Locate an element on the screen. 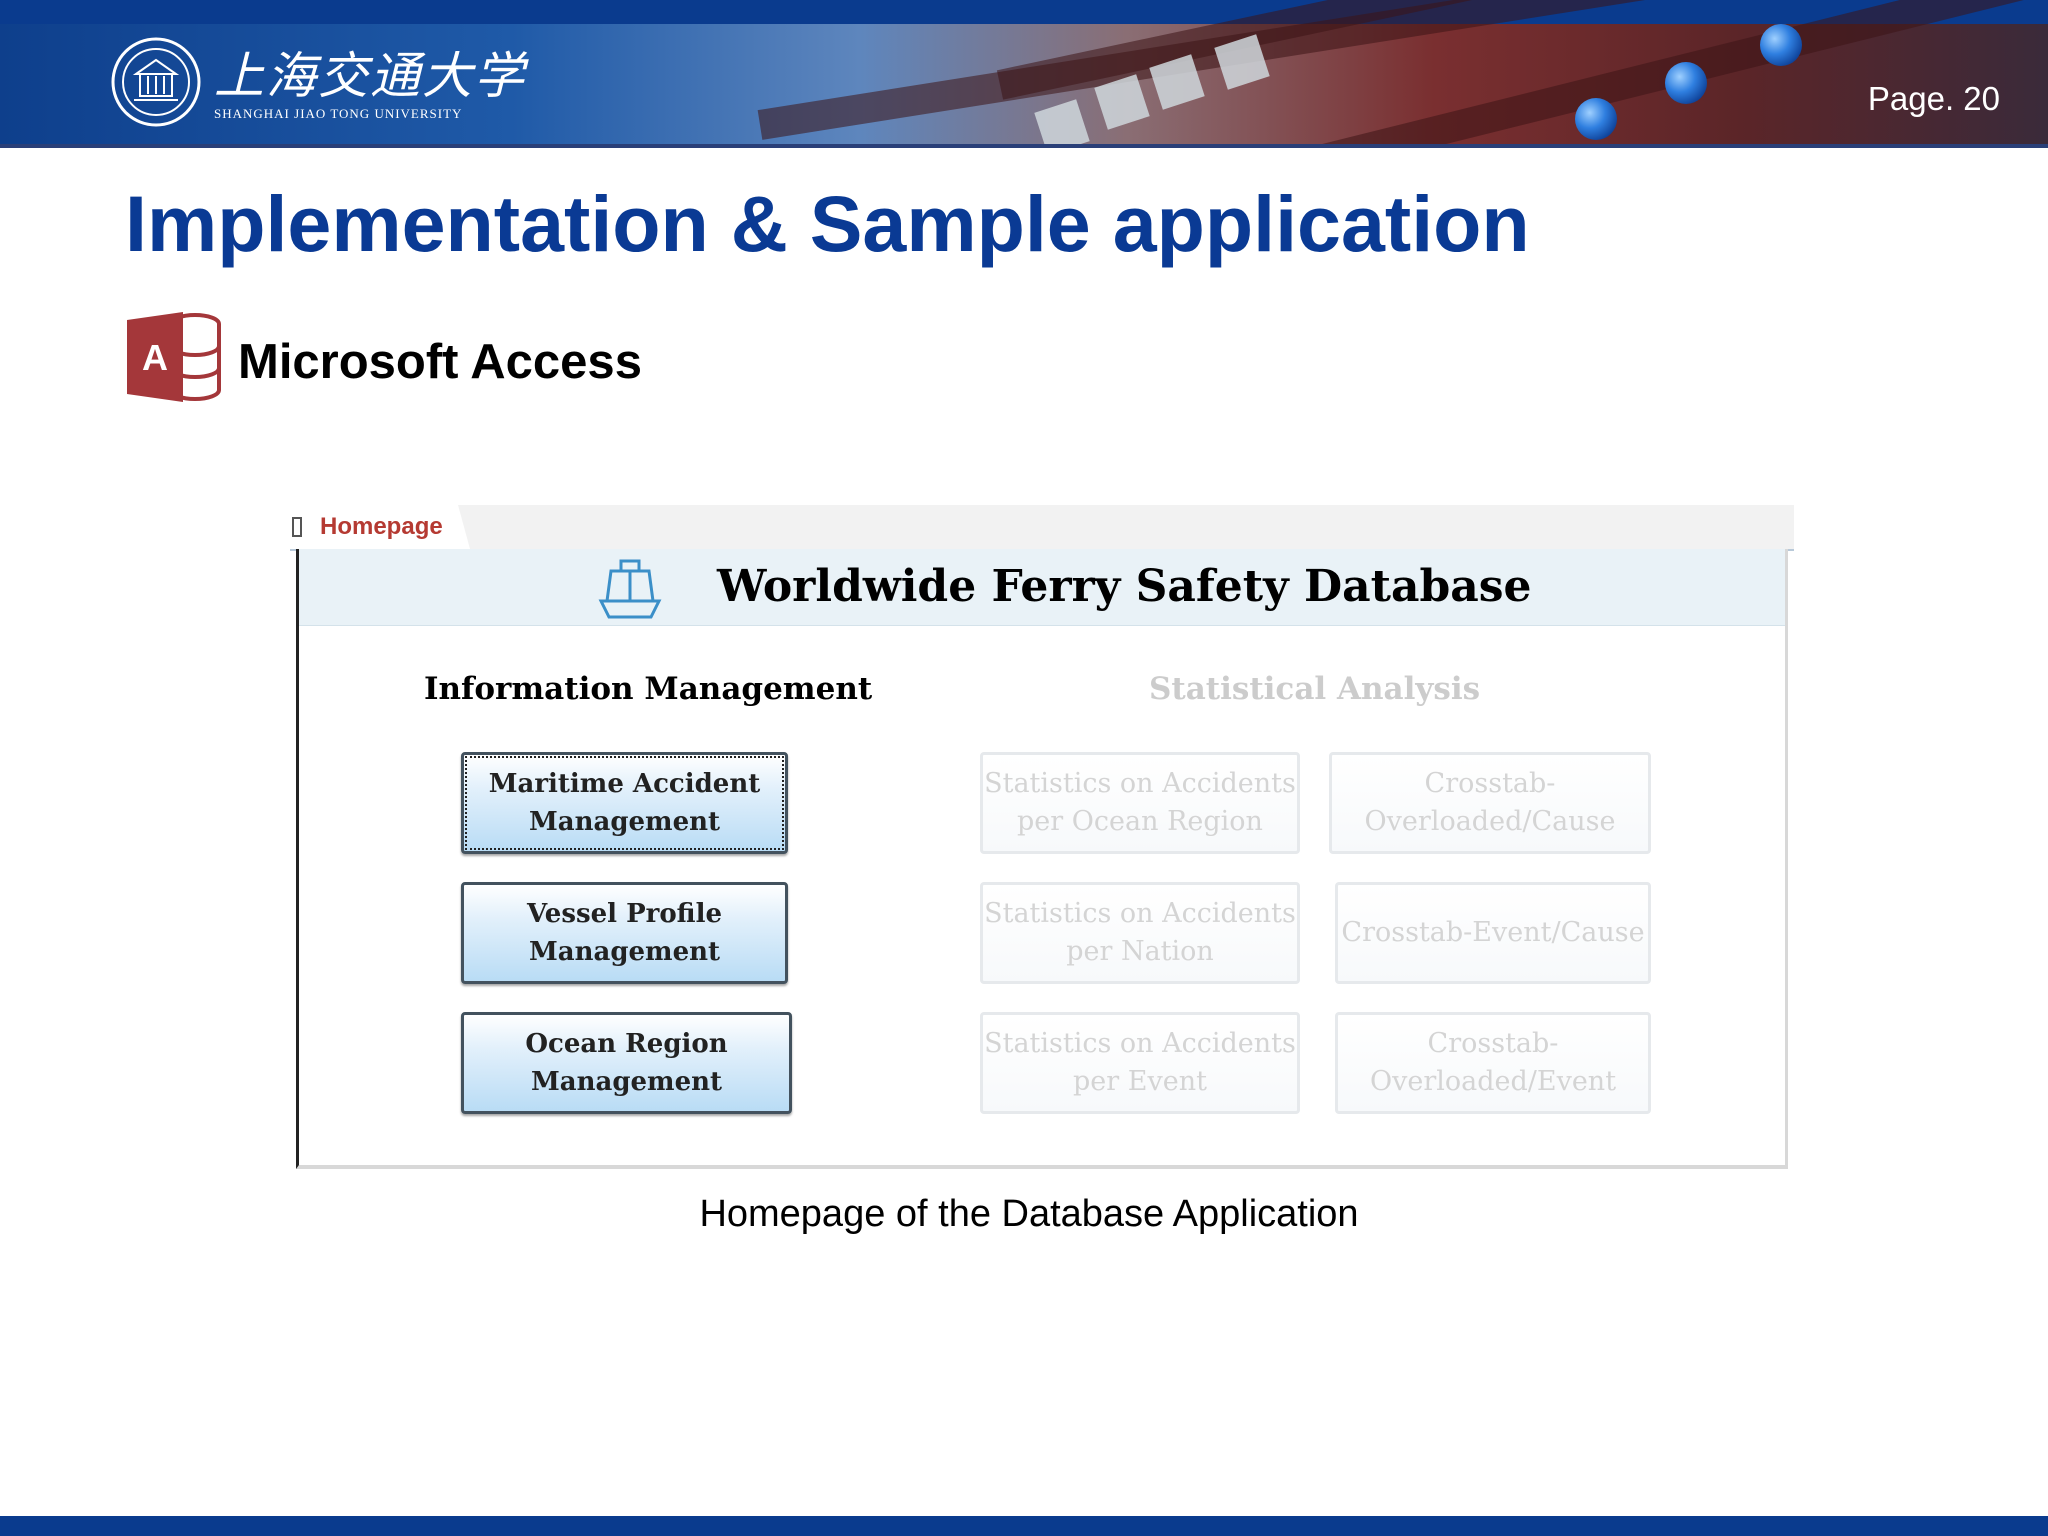 The height and width of the screenshot is (1536, 2048). button-label: per Event is located at coordinates (1140, 1081).